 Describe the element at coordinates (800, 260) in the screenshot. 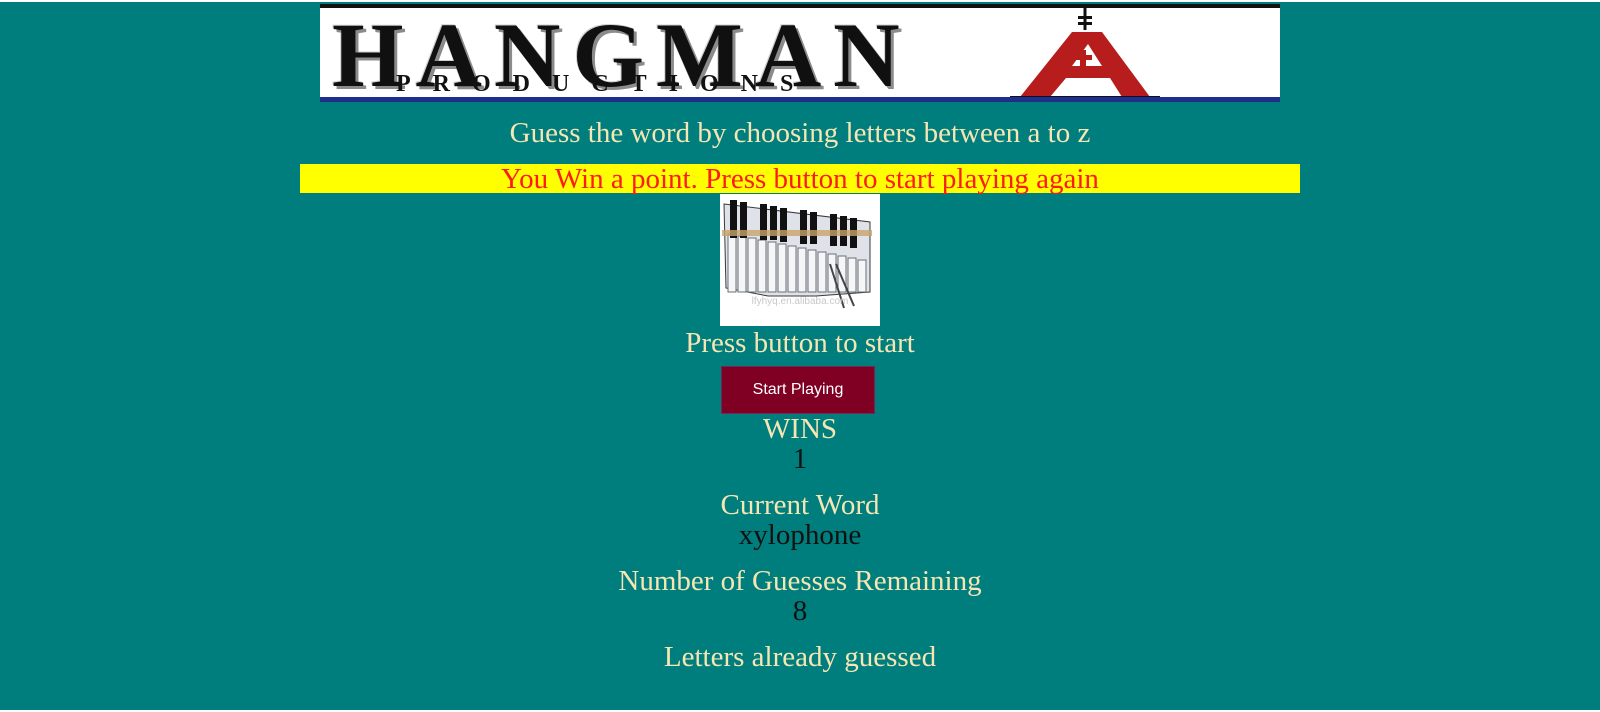

I see `xylophone-hint-image: lfyhyq.en.alibaba.com` at that location.